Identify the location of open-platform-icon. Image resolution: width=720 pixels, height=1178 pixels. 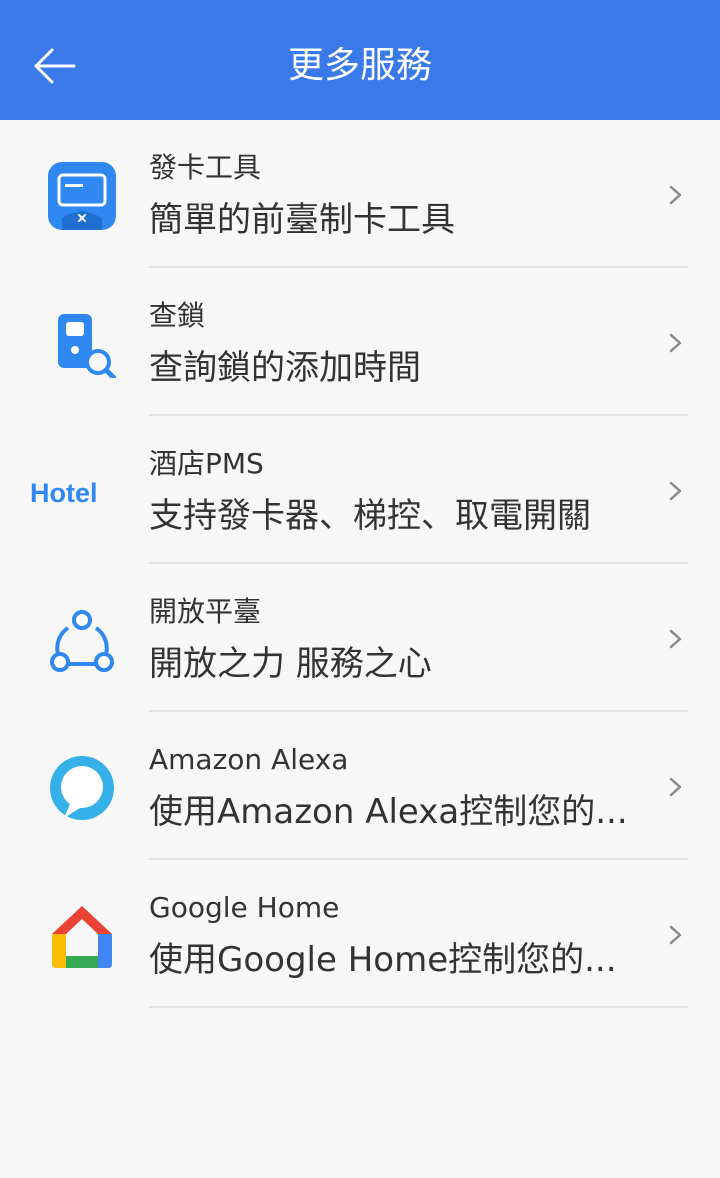
(82, 640).